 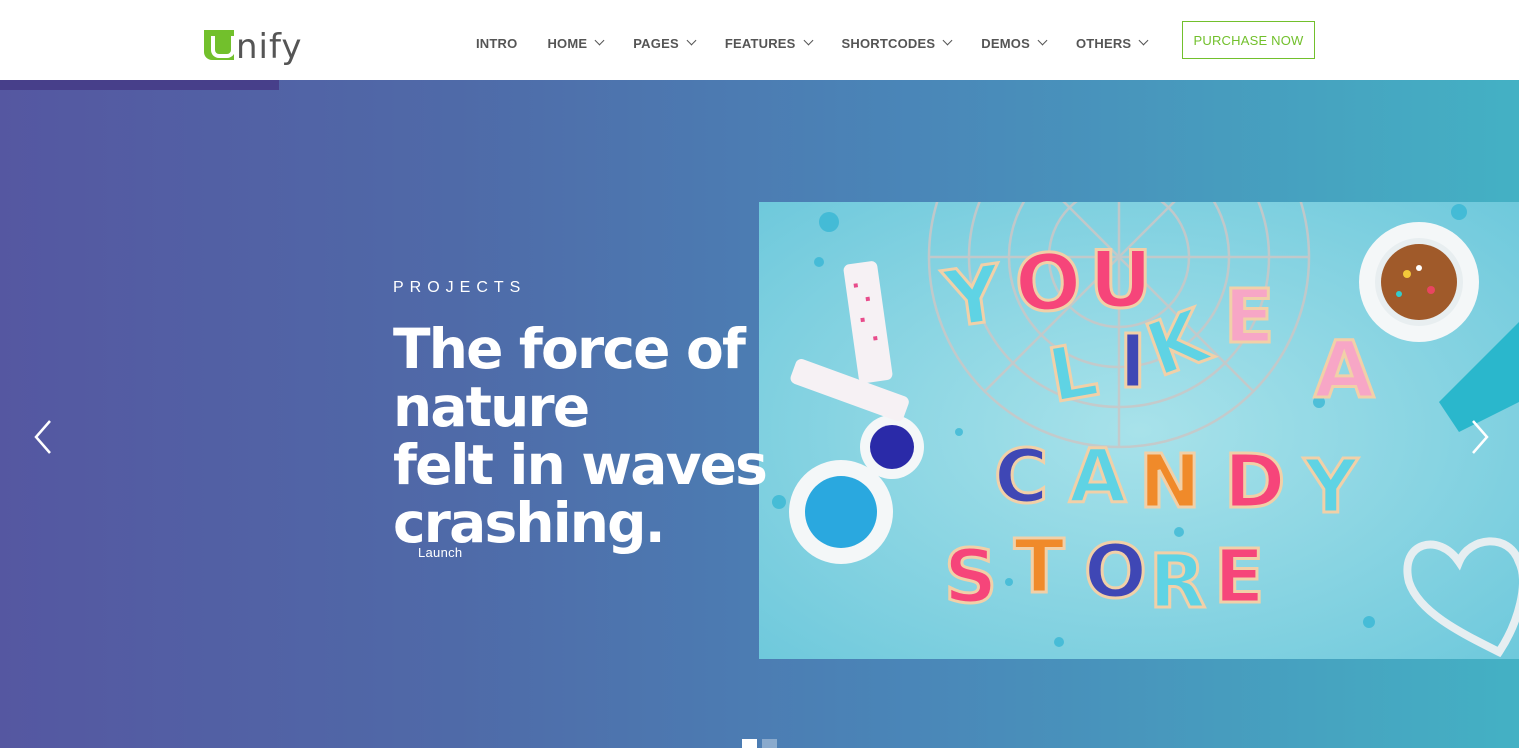 What do you see at coordinates (219, 45) in the screenshot?
I see `logo-mark` at bounding box center [219, 45].